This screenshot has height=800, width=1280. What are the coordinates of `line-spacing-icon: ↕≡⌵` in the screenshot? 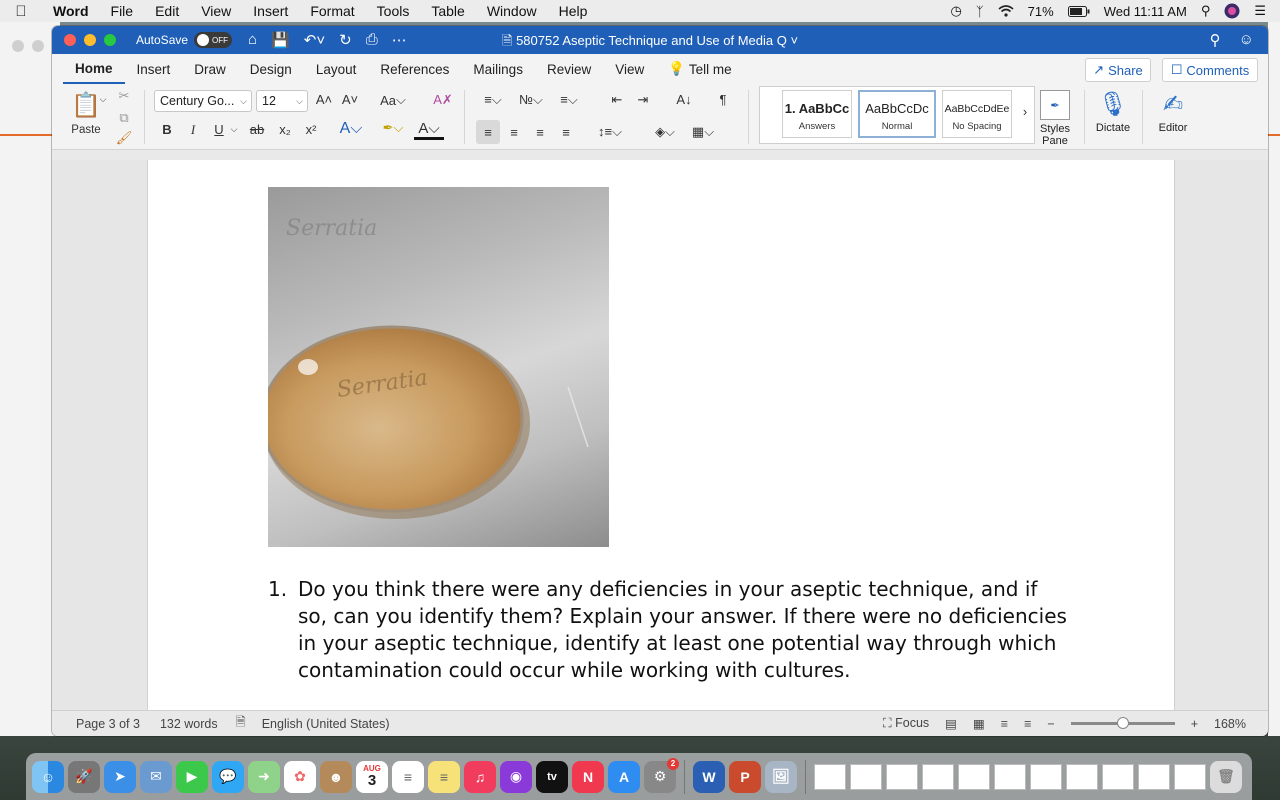 It's located at (610, 132).